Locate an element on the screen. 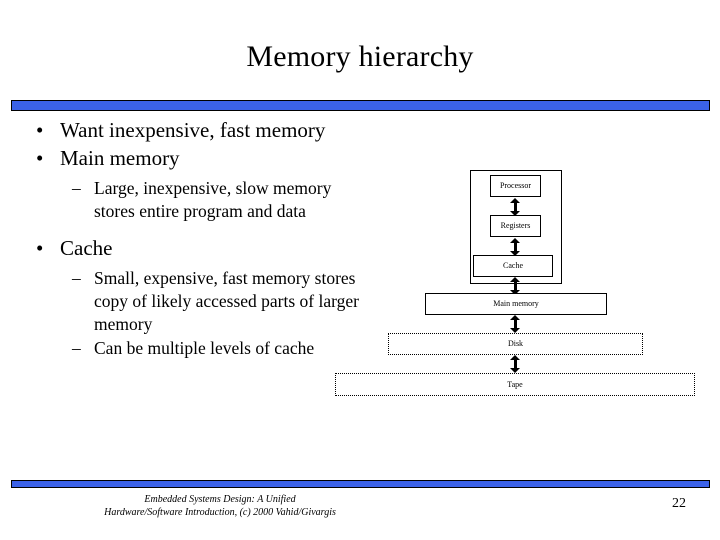  page-title: Memory hierarchy is located at coordinates (360, 56).